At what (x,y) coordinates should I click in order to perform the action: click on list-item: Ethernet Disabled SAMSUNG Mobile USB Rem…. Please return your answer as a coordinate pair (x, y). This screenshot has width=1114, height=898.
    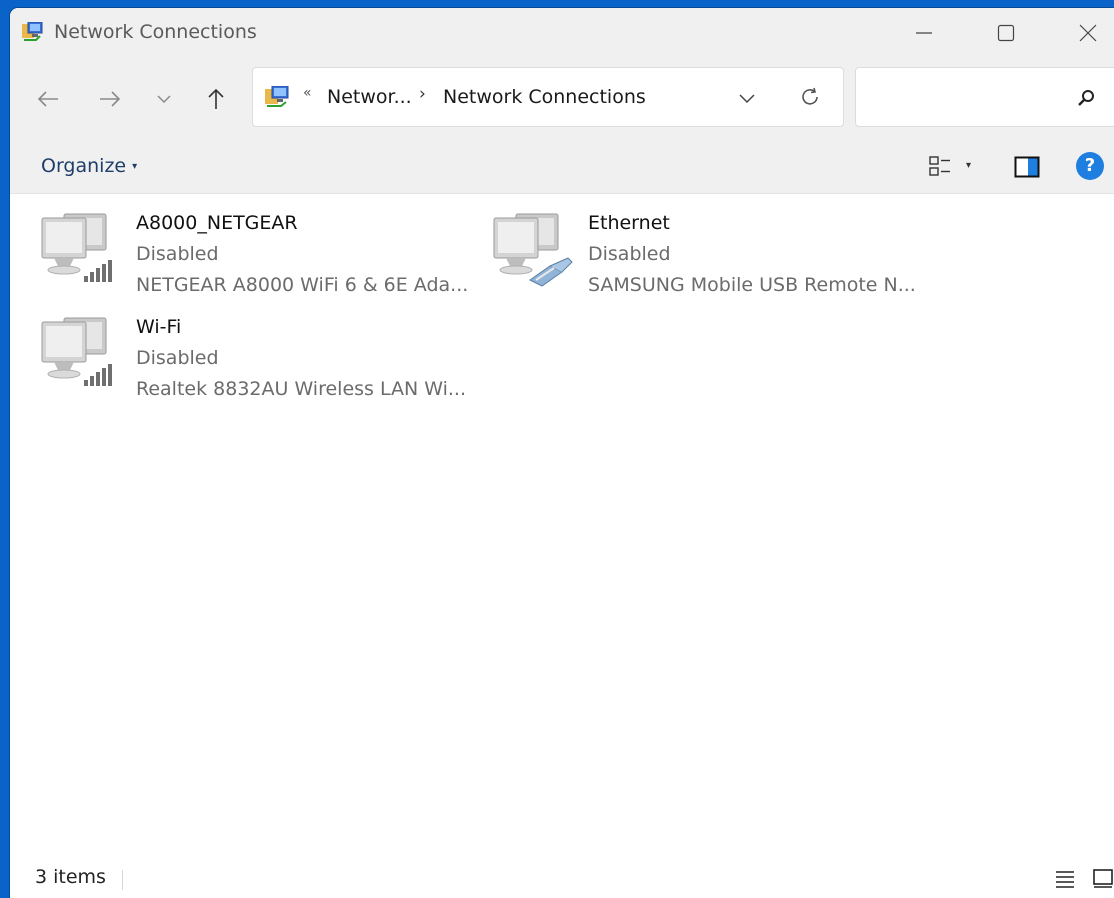
    Looking at the image, I should click on (689, 245).